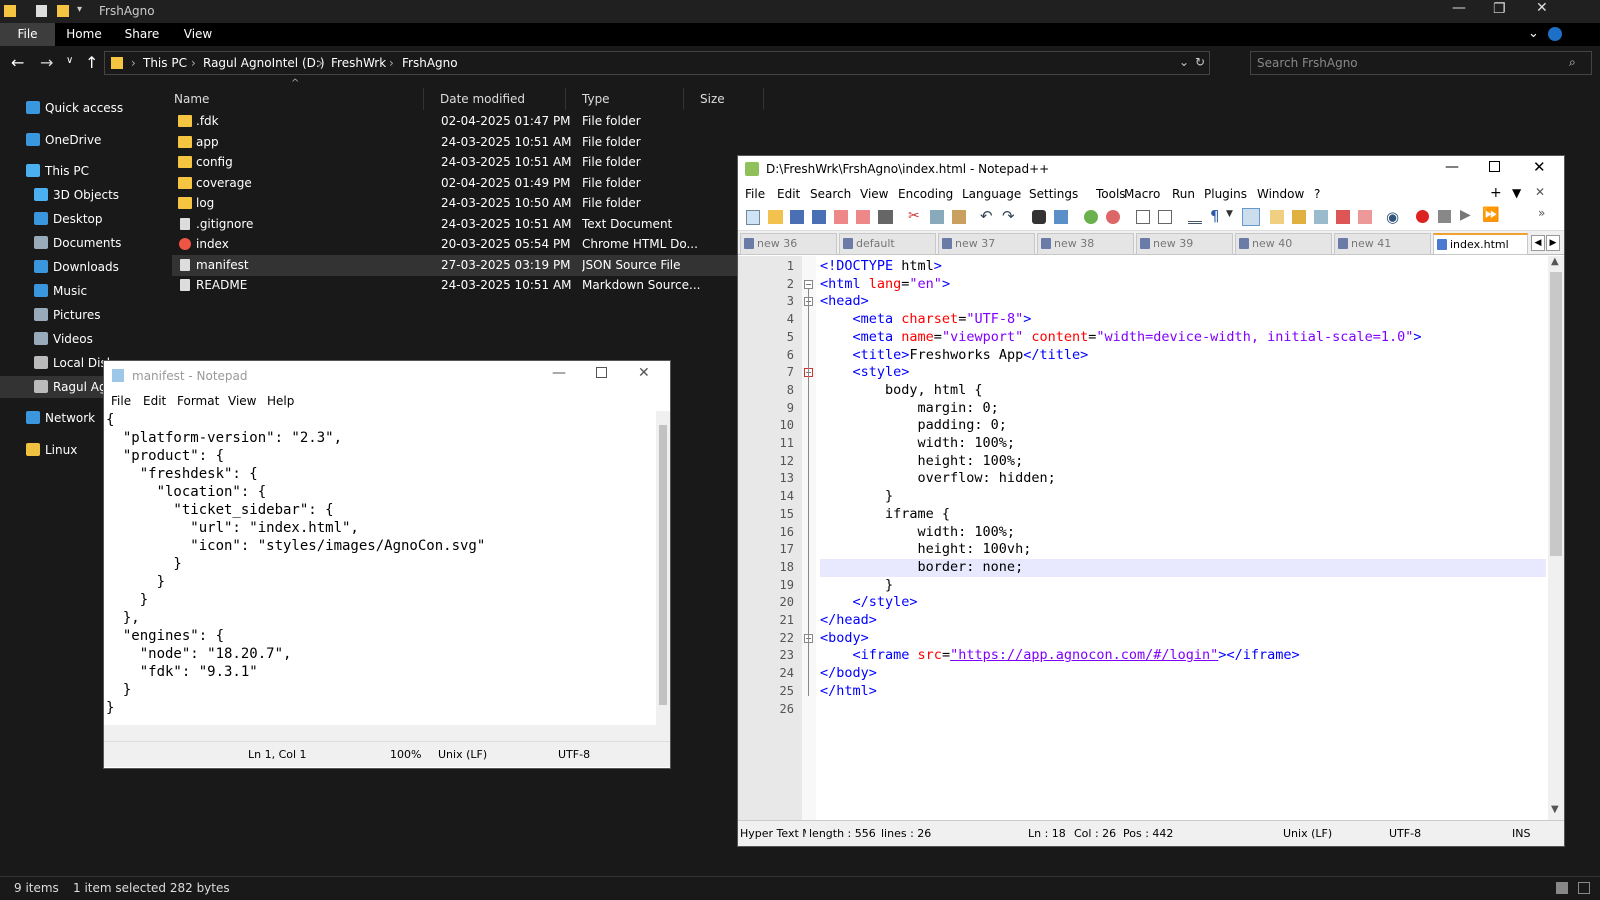 The height and width of the screenshot is (900, 1600). I want to click on column-type: Type, so click(625, 99).